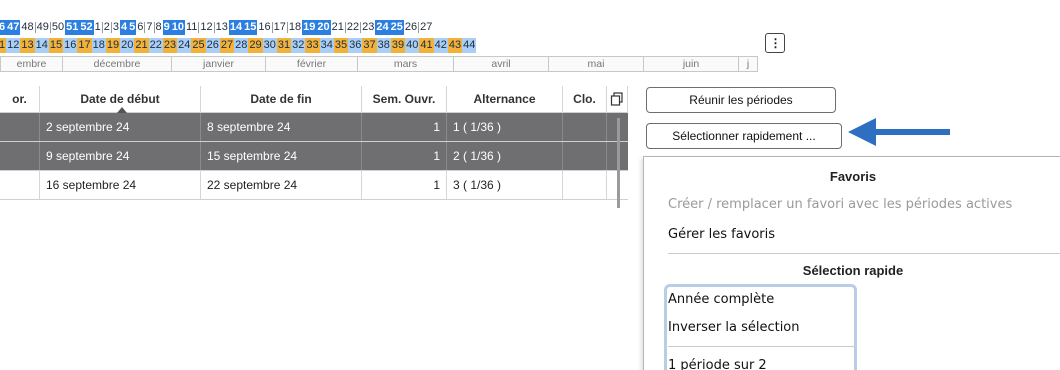 This screenshot has height=370, width=1060. I want to click on week-cell: 36, so click(355, 45).